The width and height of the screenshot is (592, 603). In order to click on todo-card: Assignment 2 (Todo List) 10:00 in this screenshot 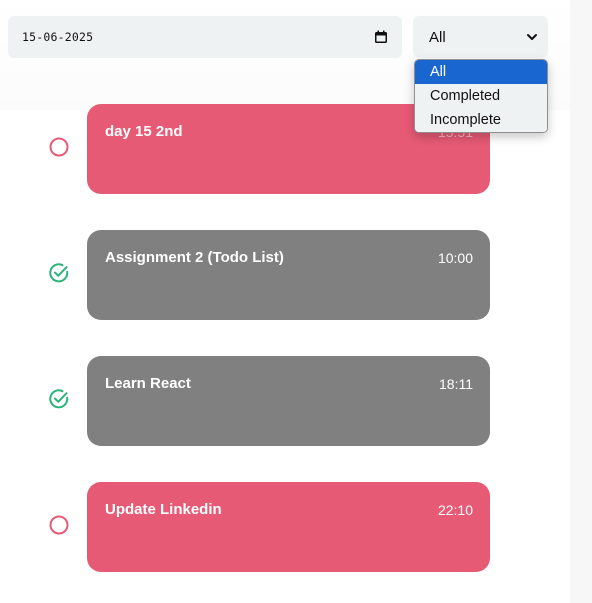, I will do `click(288, 275)`.